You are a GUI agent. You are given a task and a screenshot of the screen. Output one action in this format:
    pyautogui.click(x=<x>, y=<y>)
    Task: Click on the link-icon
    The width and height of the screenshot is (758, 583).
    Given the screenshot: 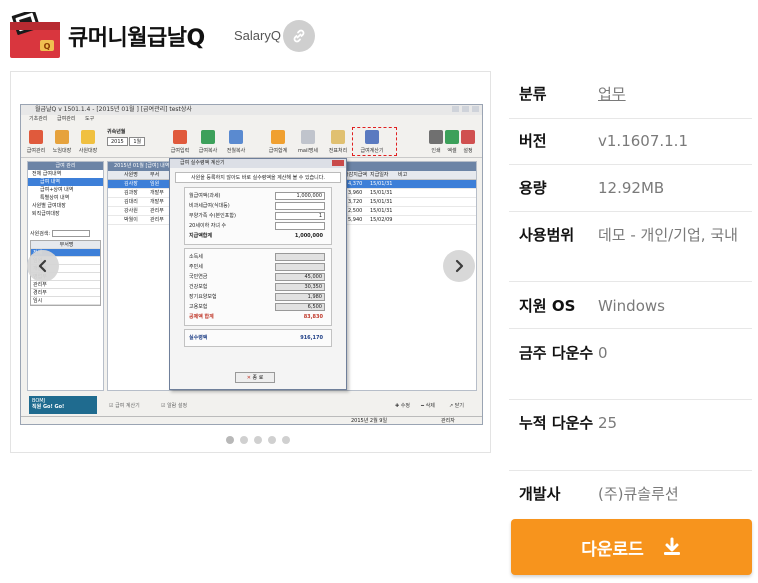 What is the action you would take?
    pyautogui.click(x=299, y=36)
    